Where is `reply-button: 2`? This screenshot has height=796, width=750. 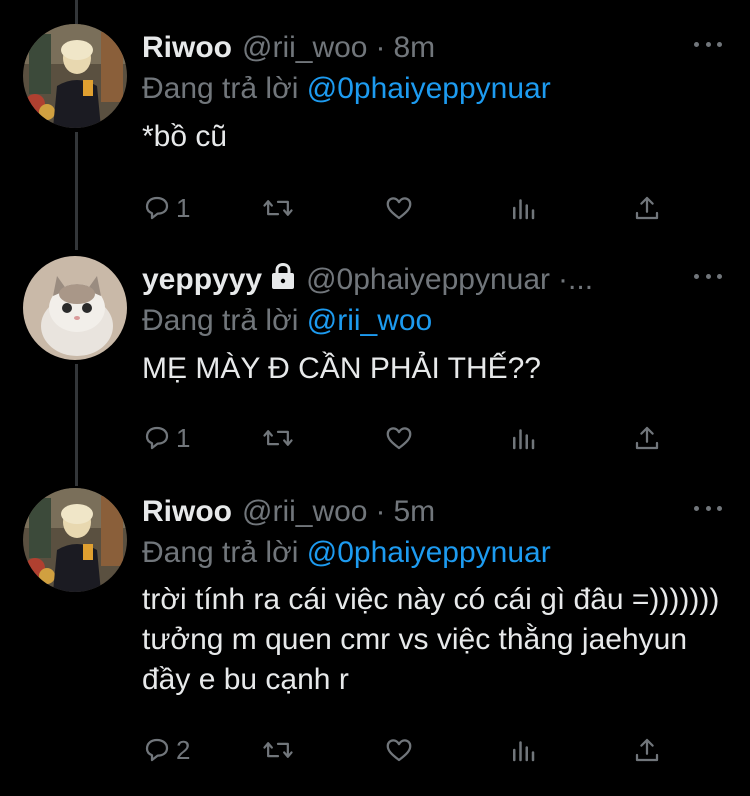 reply-button: 2 is located at coordinates (166, 750).